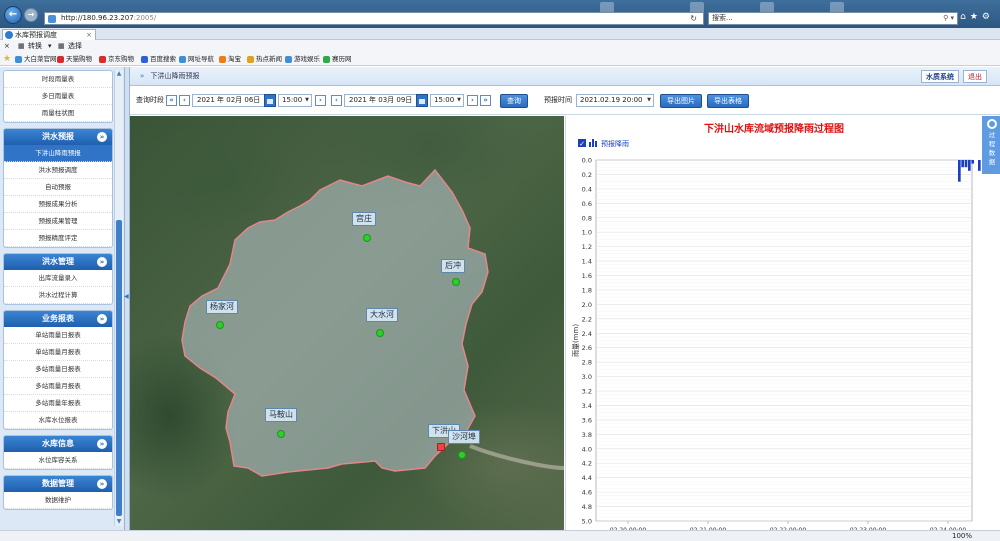  What do you see at coordinates (158, 59) in the screenshot?
I see `favorite-link: 百度搜索` at bounding box center [158, 59].